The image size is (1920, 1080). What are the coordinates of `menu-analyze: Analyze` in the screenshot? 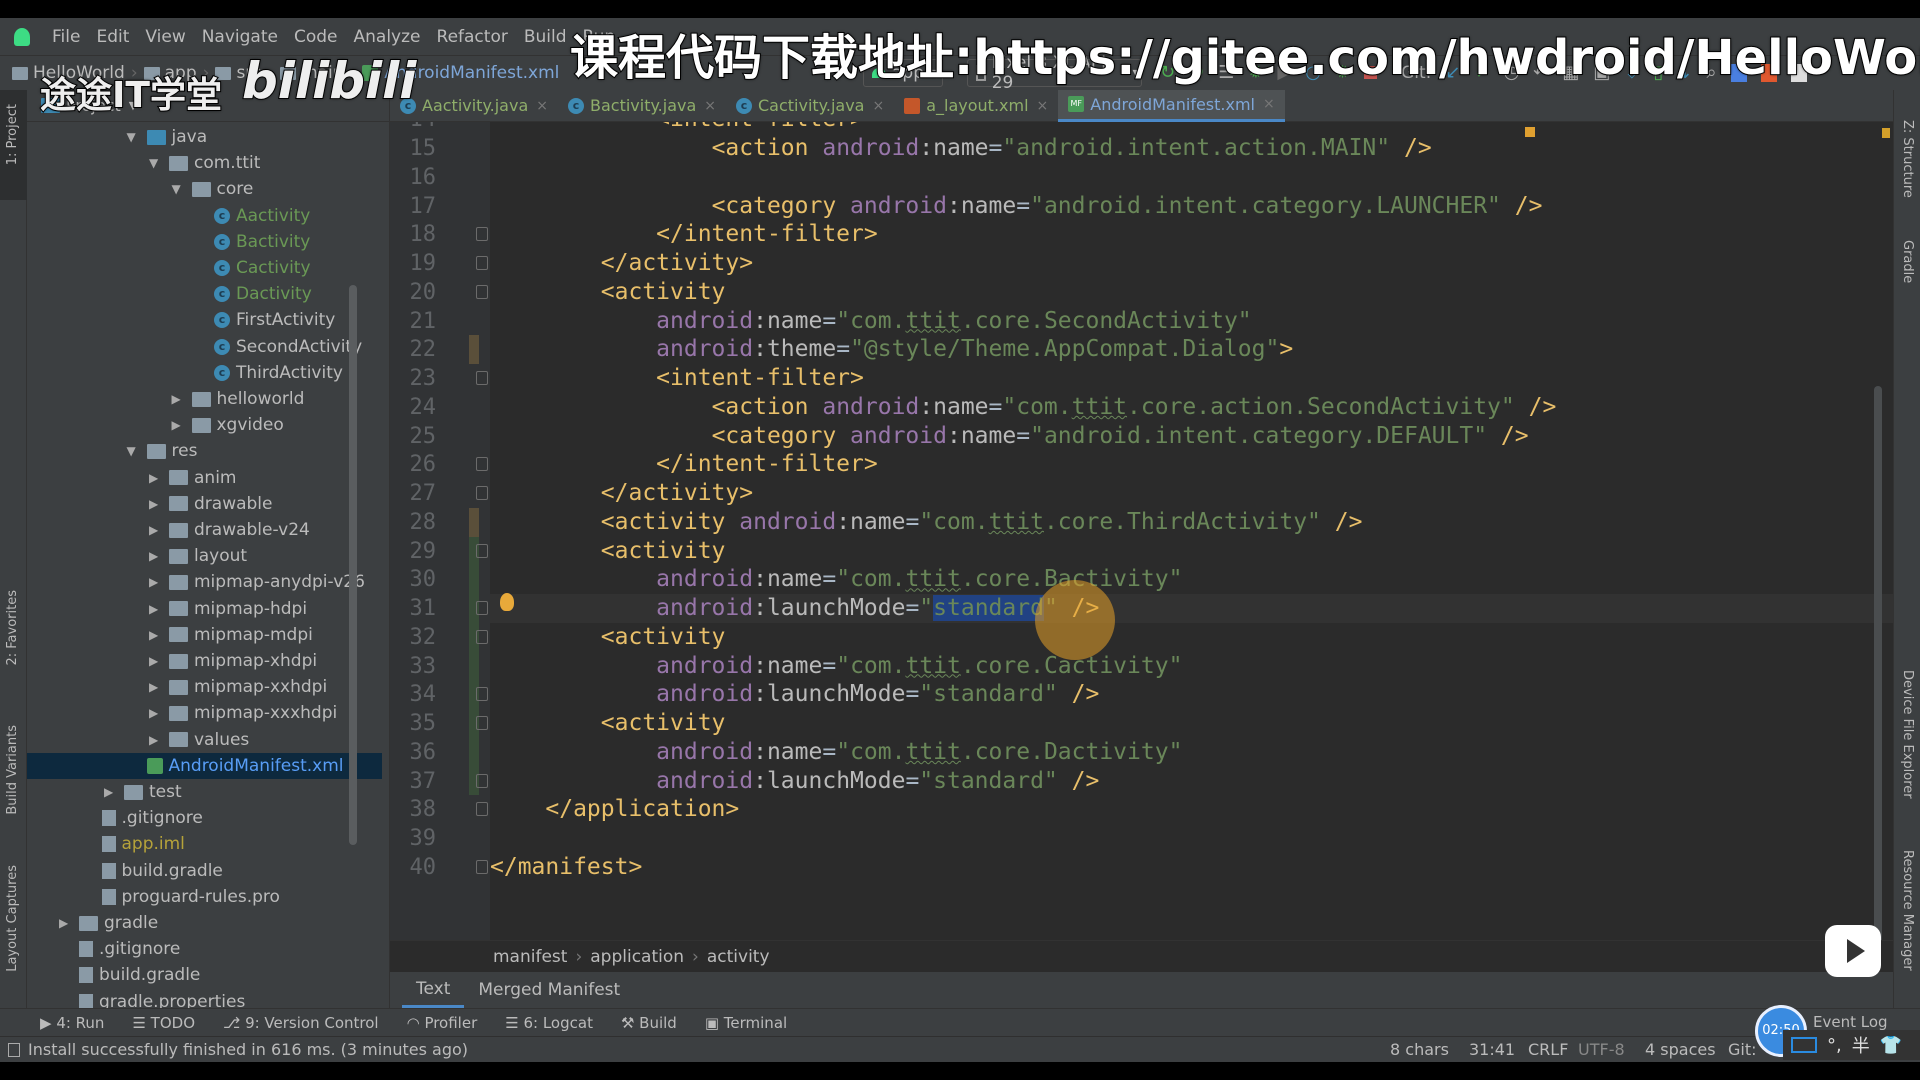 It's located at (387, 37).